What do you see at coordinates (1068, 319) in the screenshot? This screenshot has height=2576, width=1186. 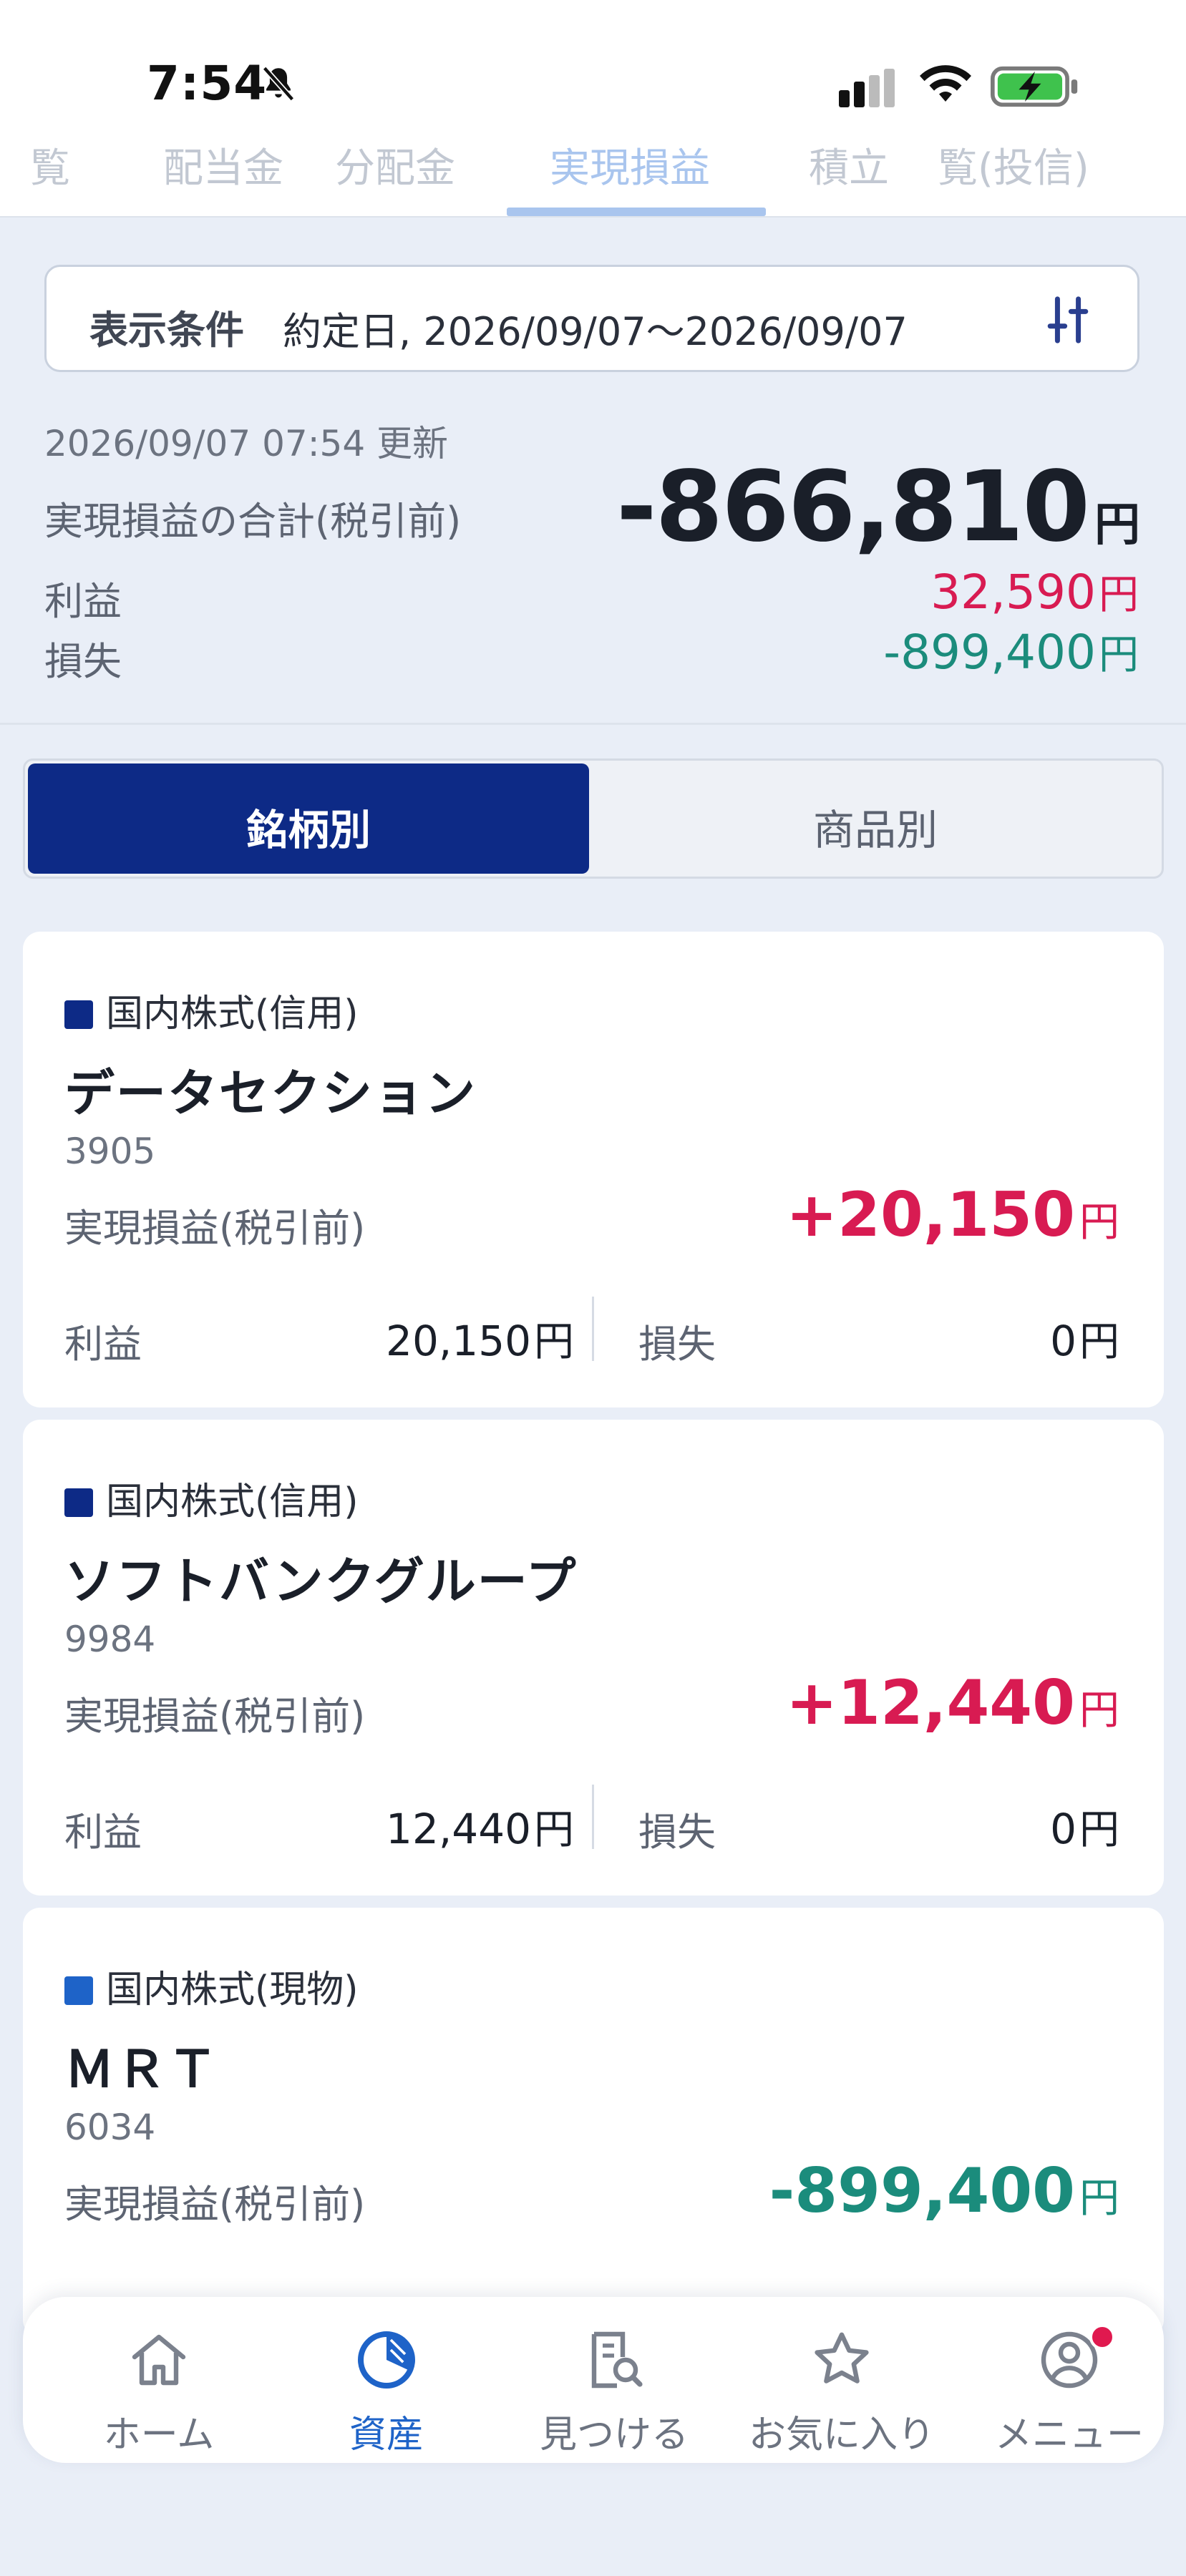 I see `sliders-icon` at bounding box center [1068, 319].